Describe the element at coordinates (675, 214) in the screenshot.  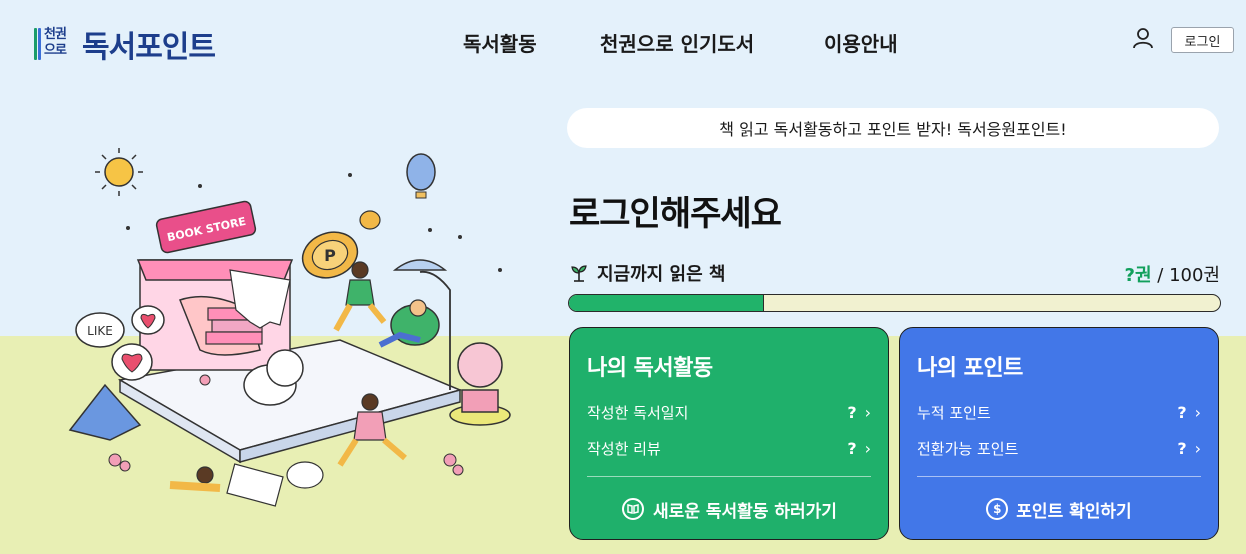
I see `page-title: 로그인해주세요` at that location.